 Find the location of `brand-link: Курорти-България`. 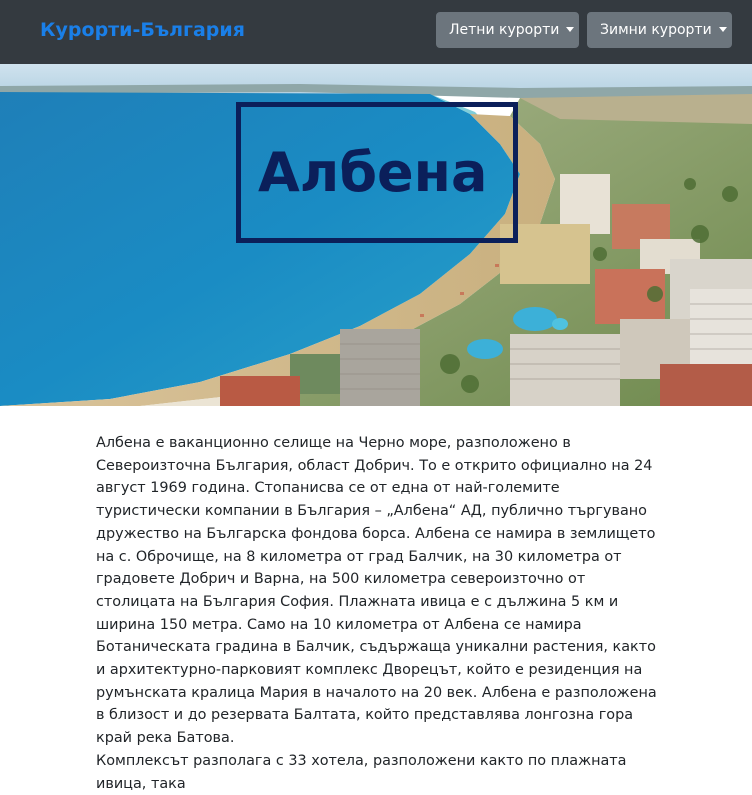

brand-link: Курорти-България is located at coordinates (142, 30).